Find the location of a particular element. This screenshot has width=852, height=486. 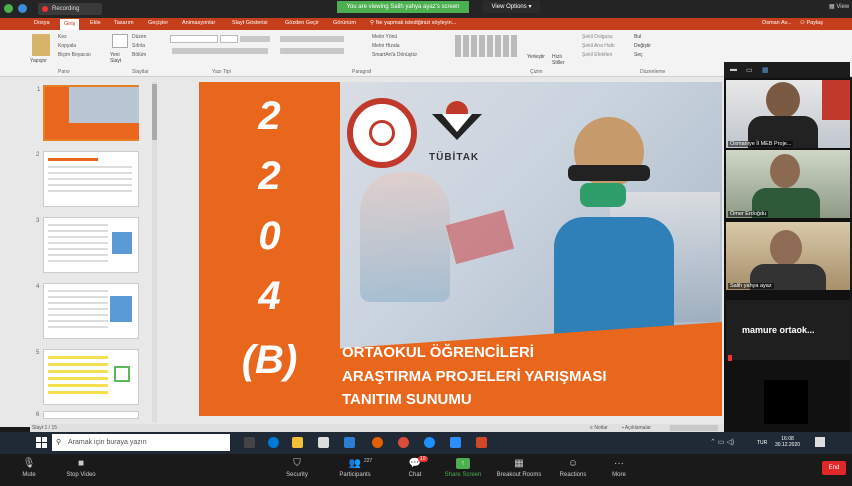

reset-button: Sıfırla is located at coordinates (138, 46).